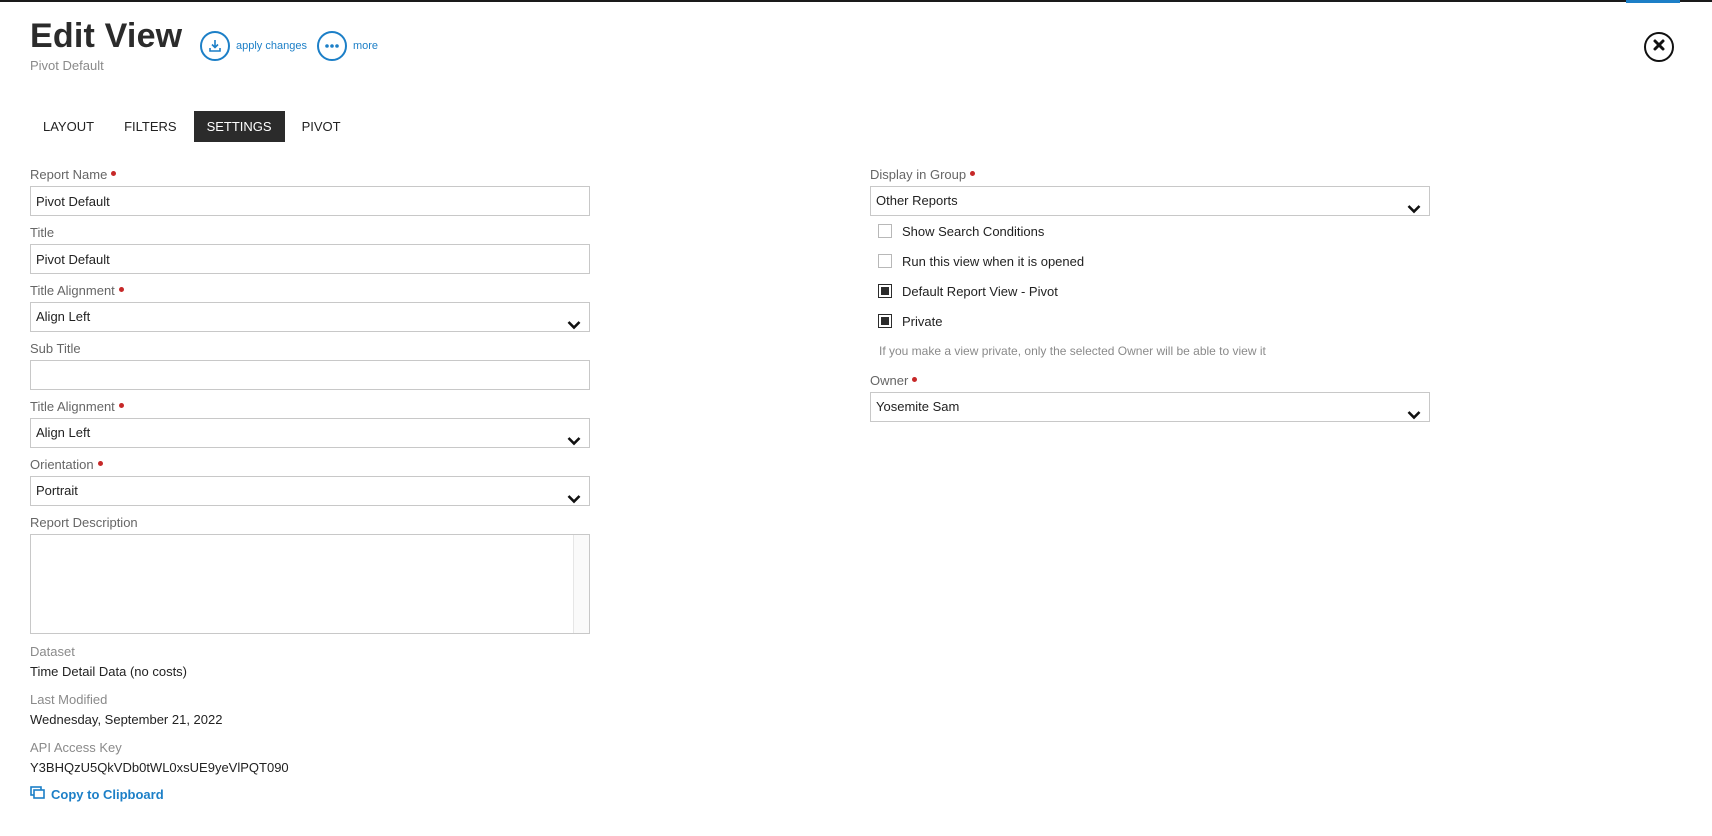 The width and height of the screenshot is (1712, 836). I want to click on dataset-value: Time Detail Data (no costs), so click(109, 671).